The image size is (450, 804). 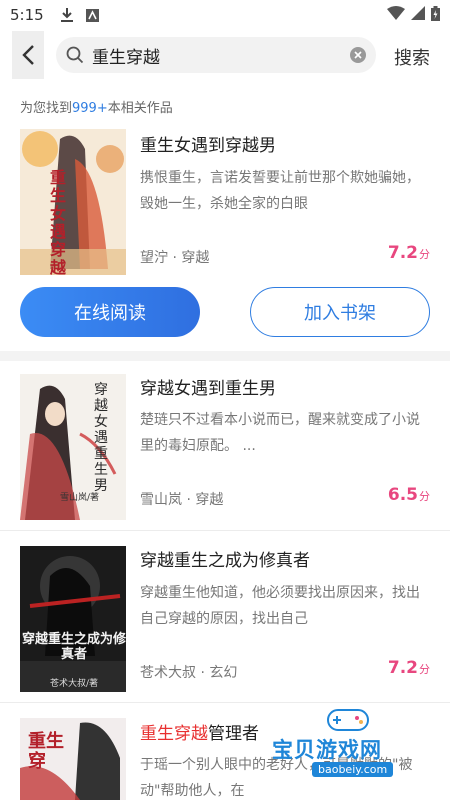 What do you see at coordinates (67, 15) in the screenshot?
I see `download-icon` at bounding box center [67, 15].